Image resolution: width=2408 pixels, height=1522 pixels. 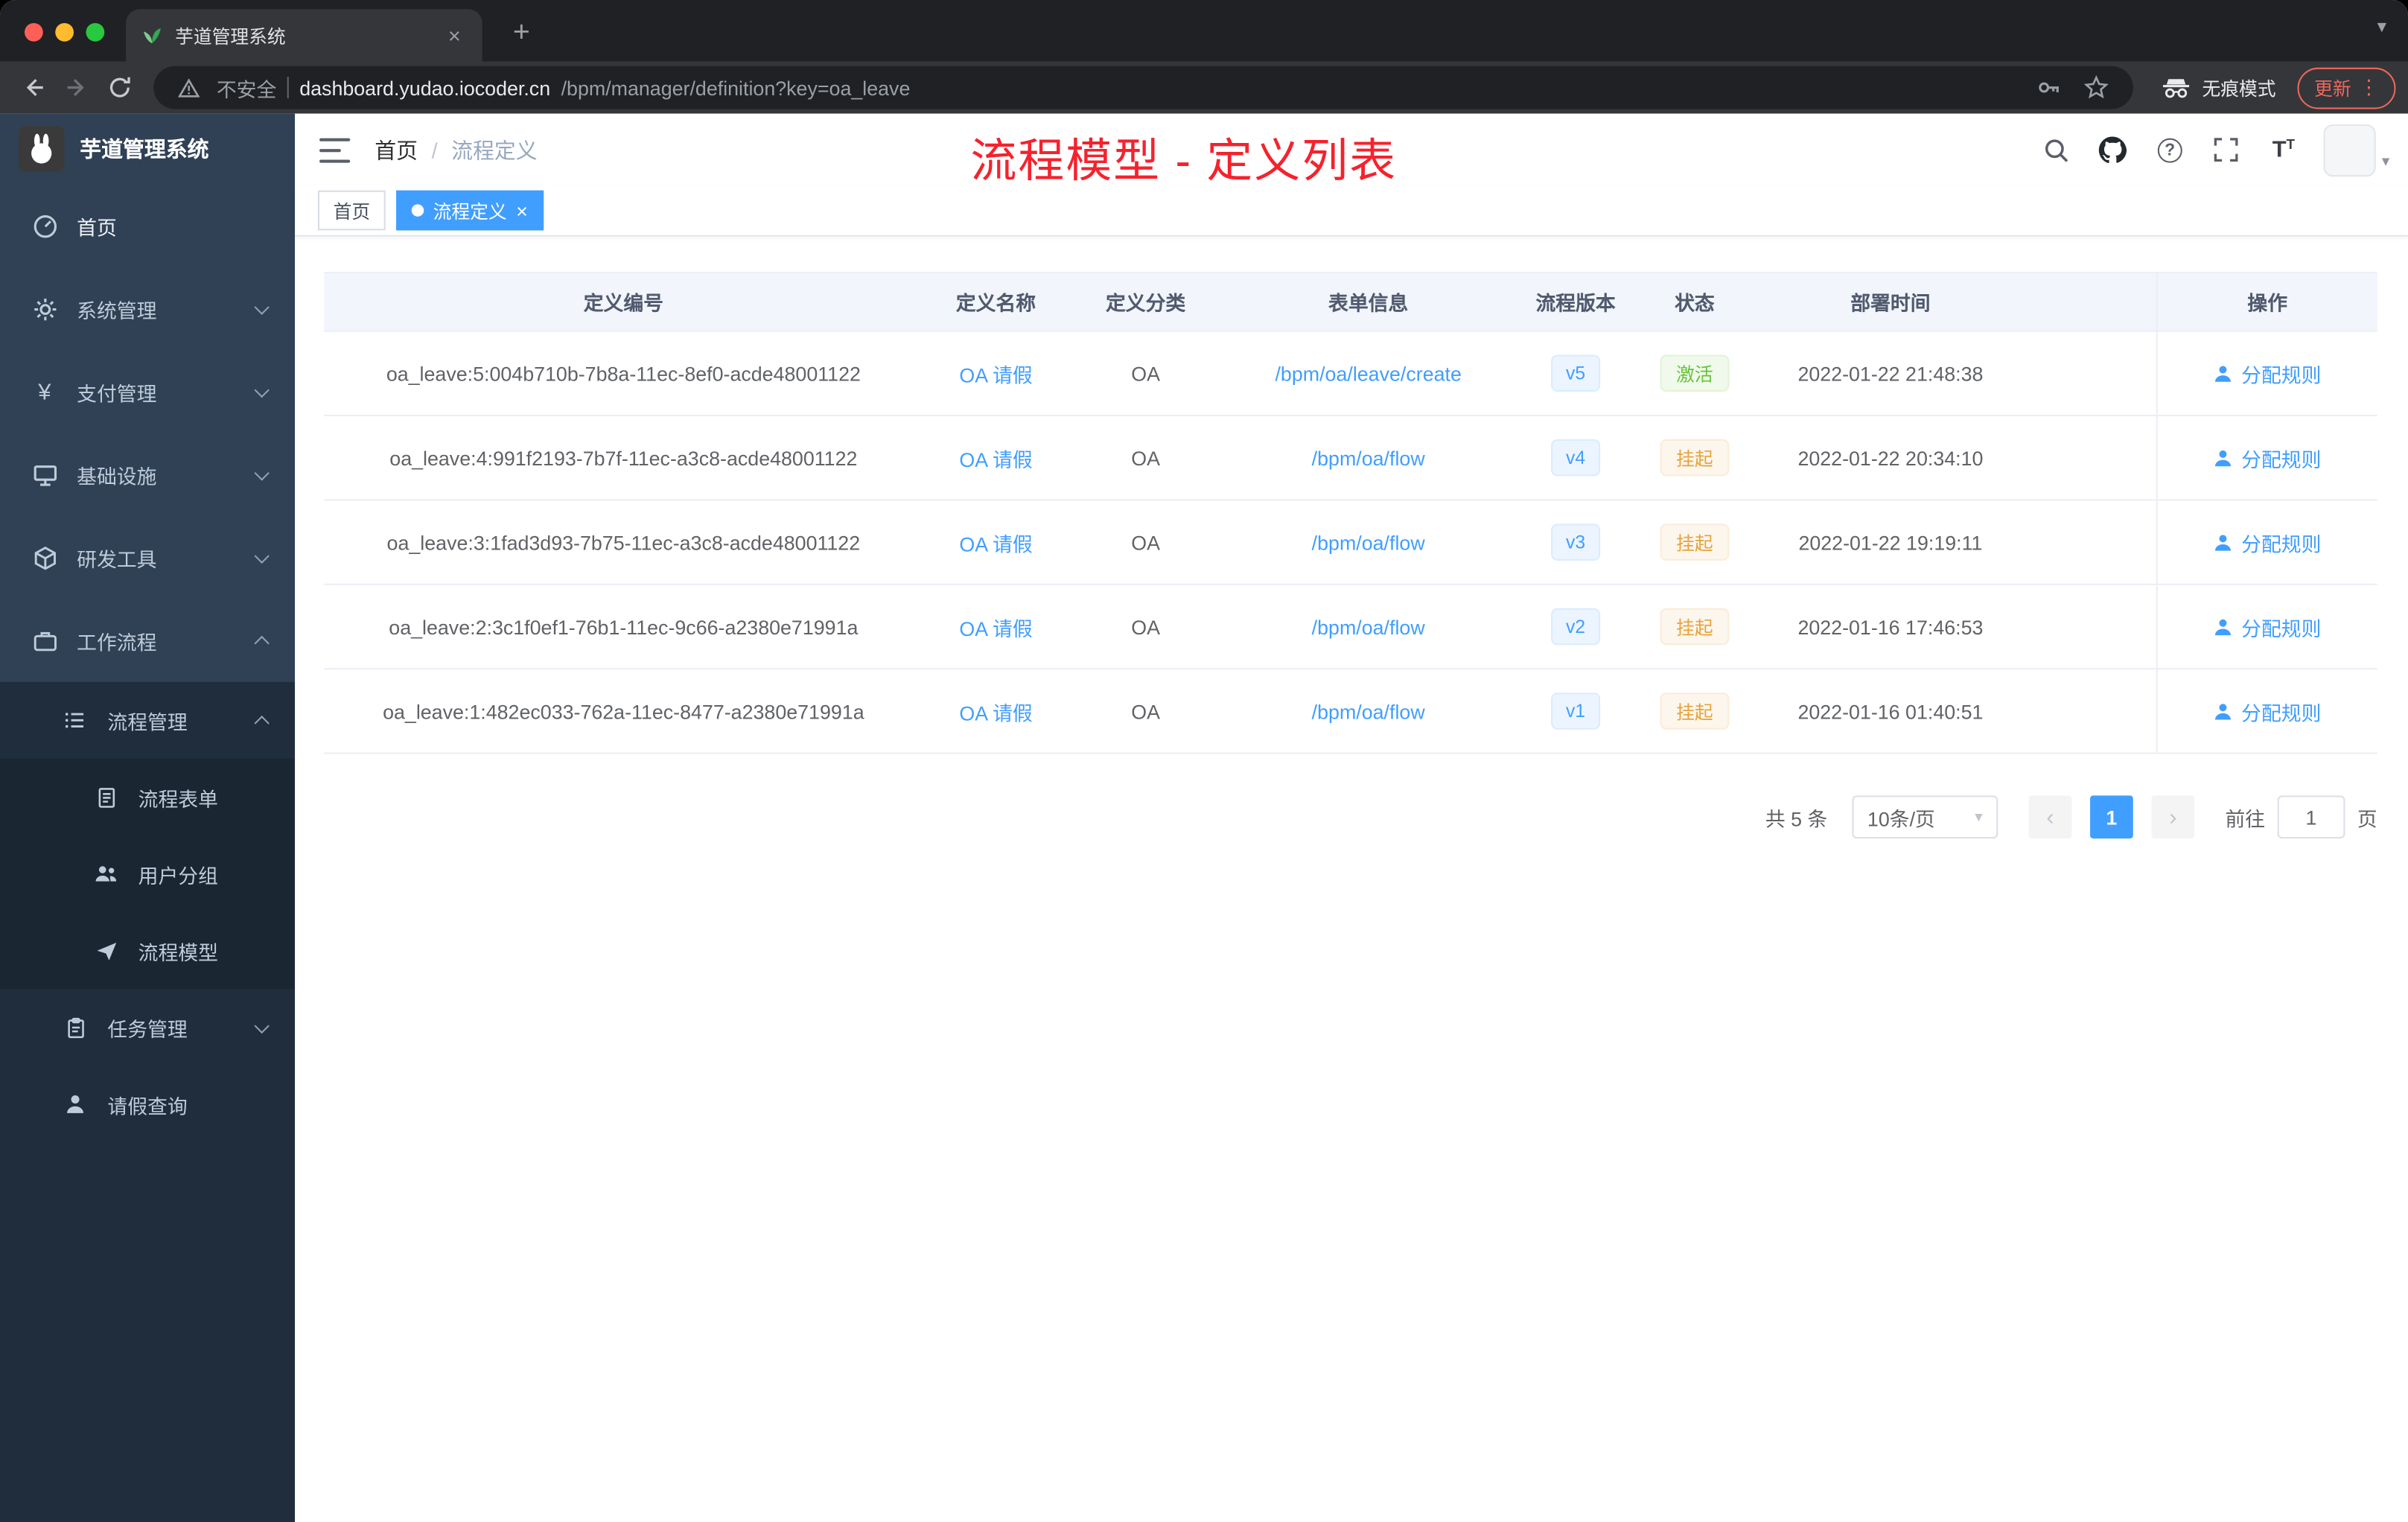 What do you see at coordinates (44, 226) in the screenshot?
I see `dashboard-icon` at bounding box center [44, 226].